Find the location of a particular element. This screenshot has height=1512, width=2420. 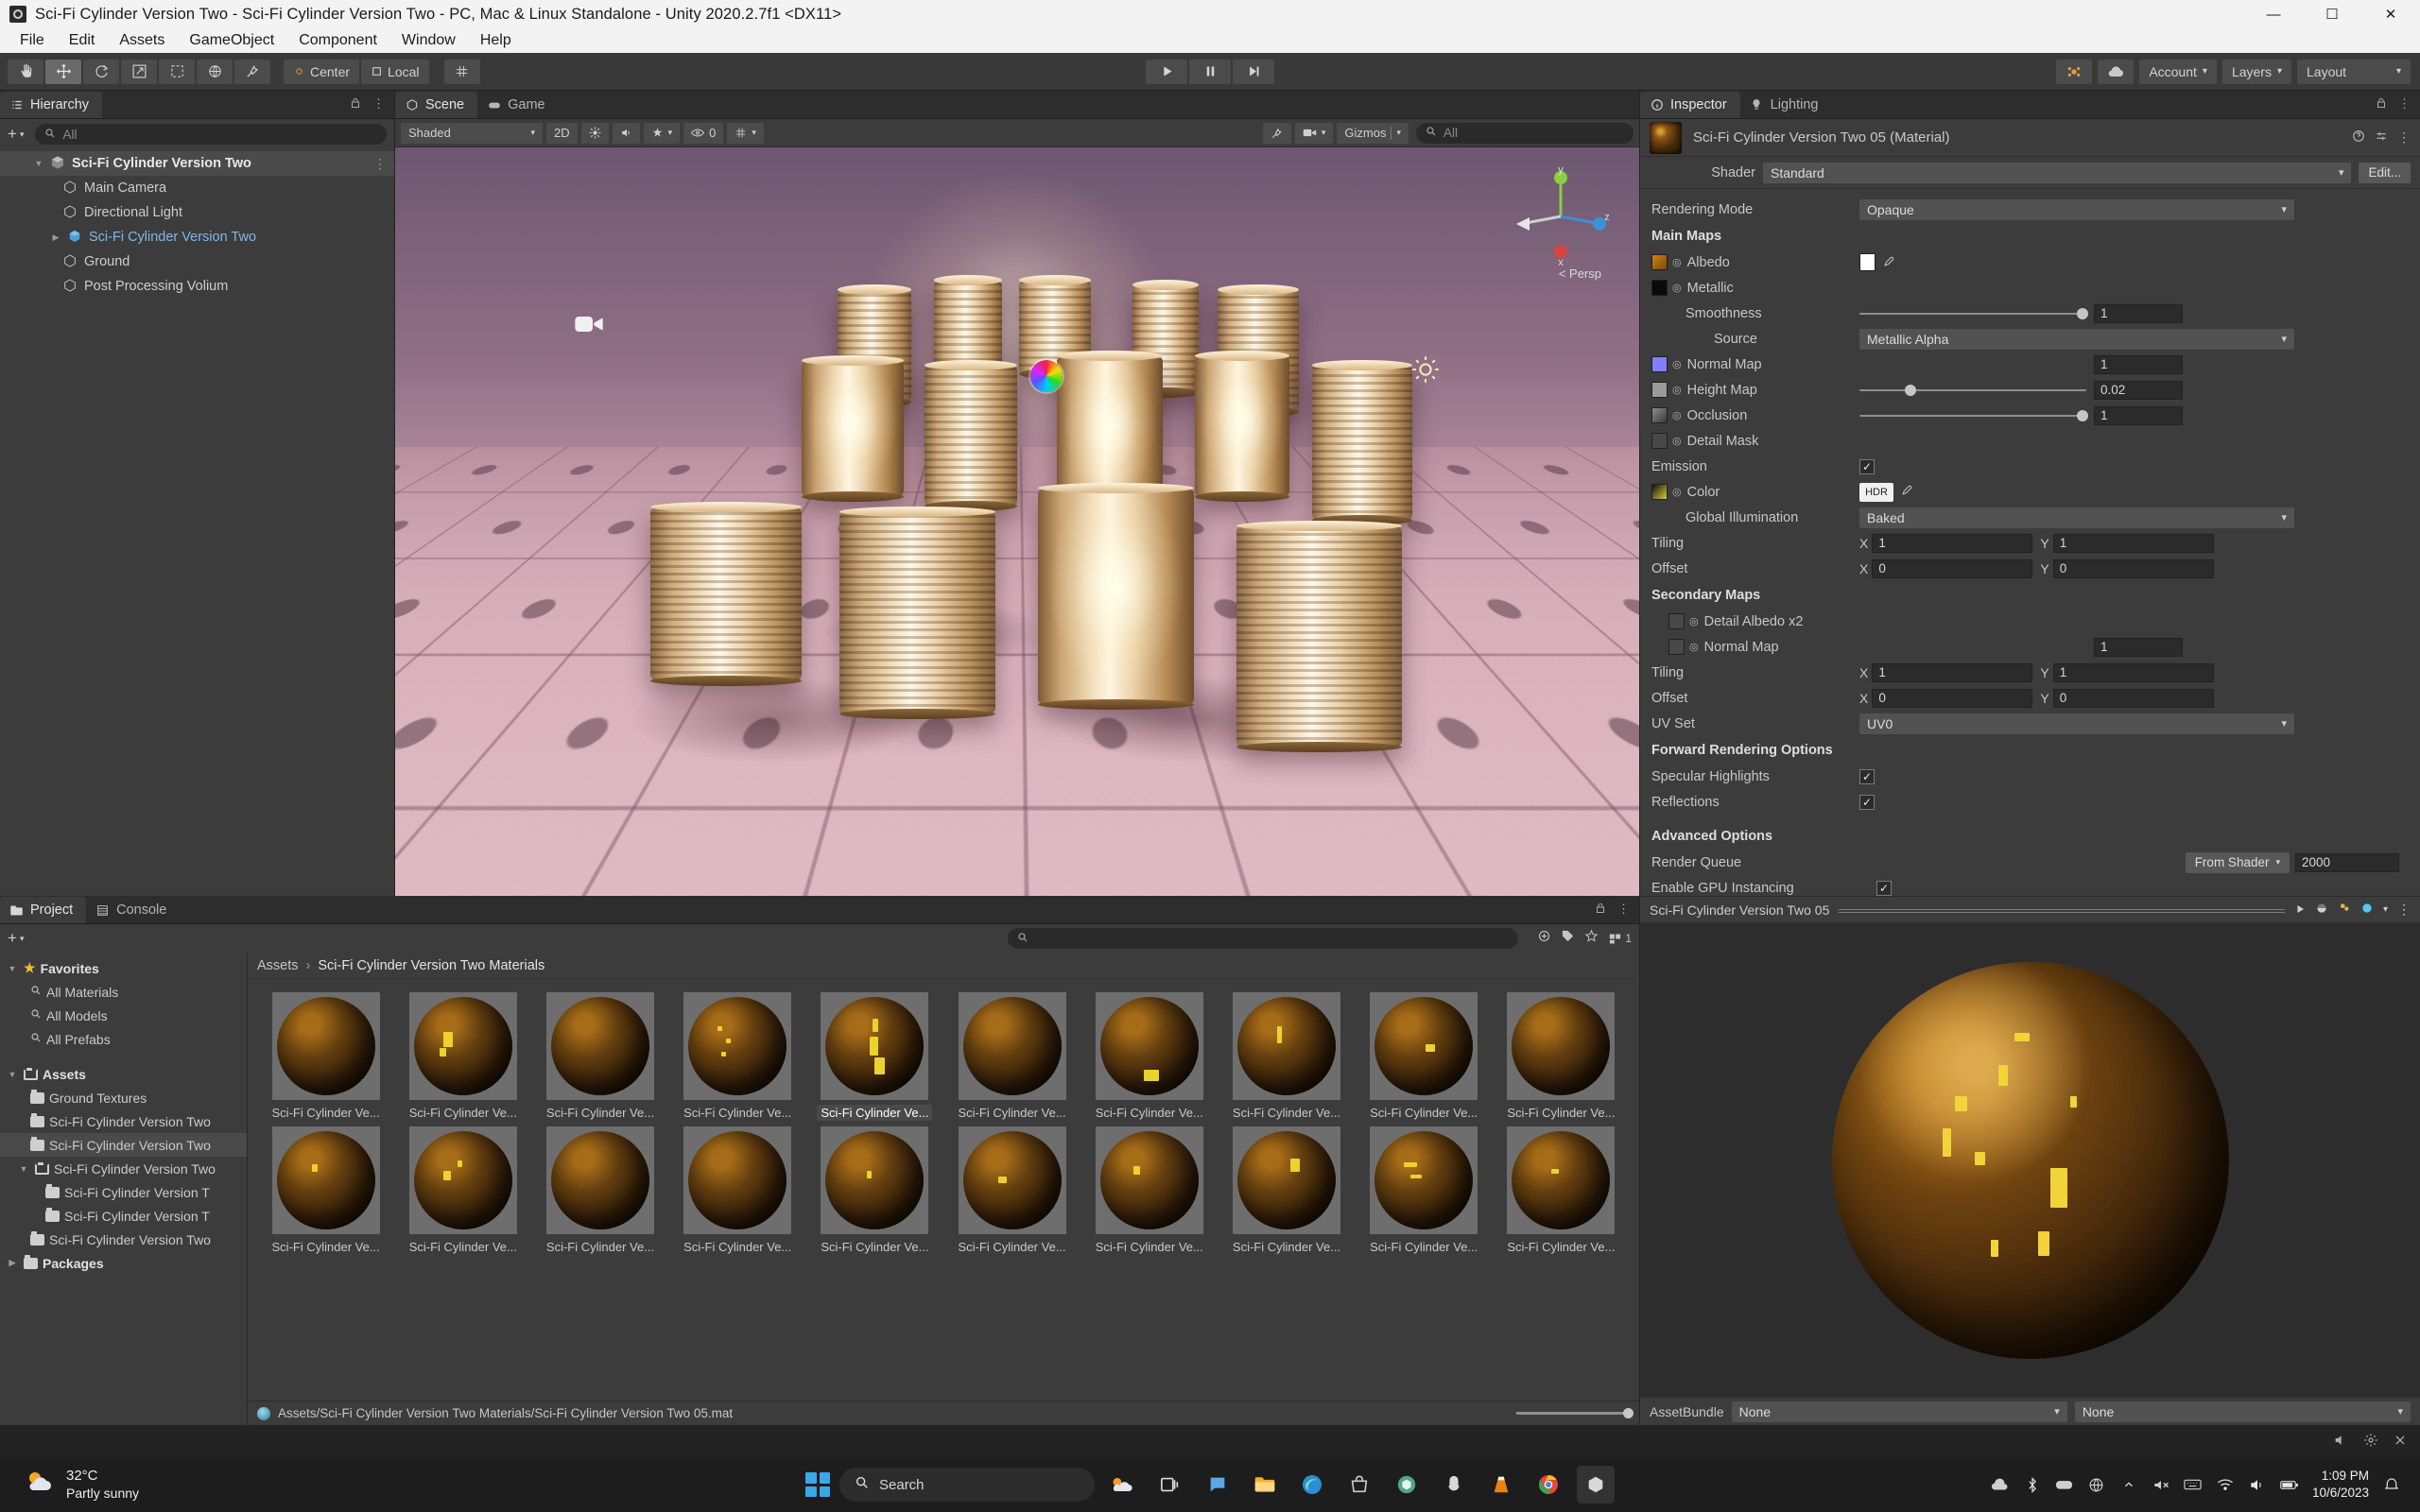

menu-edit: Edit is located at coordinates (83, 40).